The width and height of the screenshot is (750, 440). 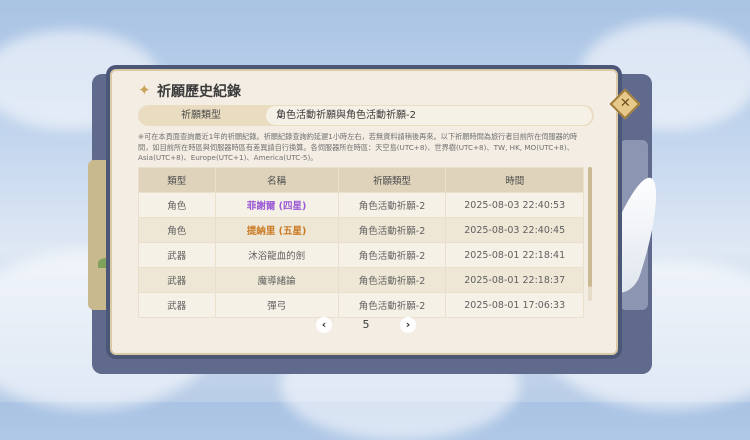 I want to click on pagination: ‹ 5 ›, so click(x=366, y=326).